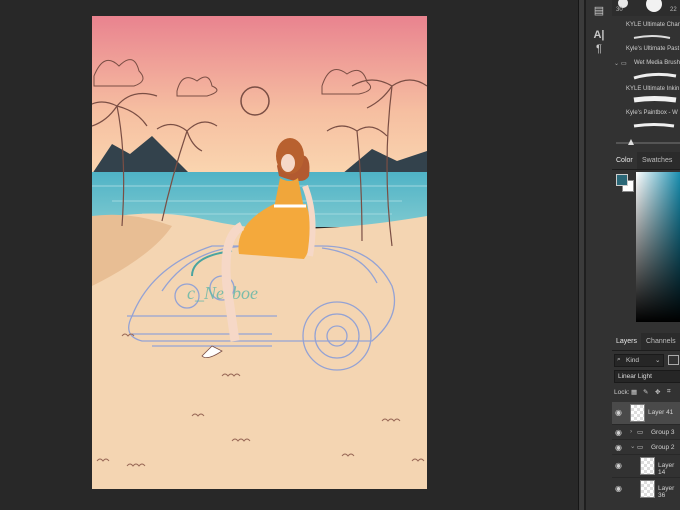 This screenshot has width=680, height=510. What do you see at coordinates (599, 35) in the screenshot?
I see `character-panel-icon: A|` at bounding box center [599, 35].